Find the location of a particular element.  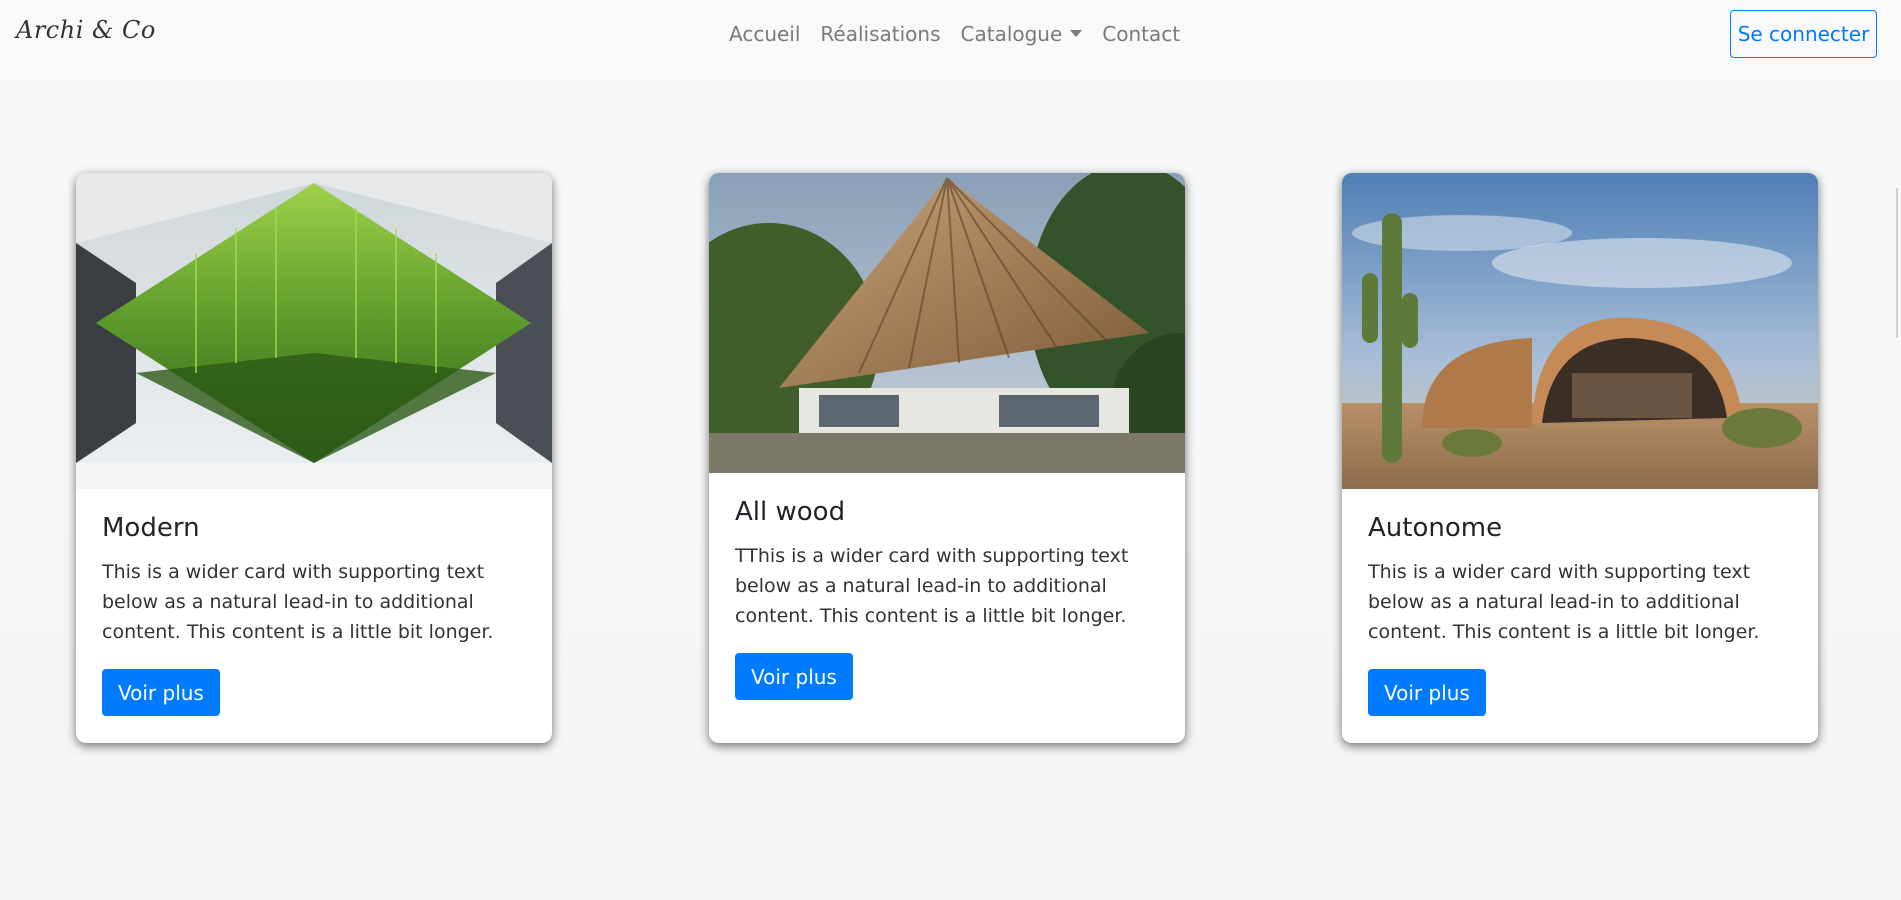

wooden-triangular-house-photo is located at coordinates (947, 323).